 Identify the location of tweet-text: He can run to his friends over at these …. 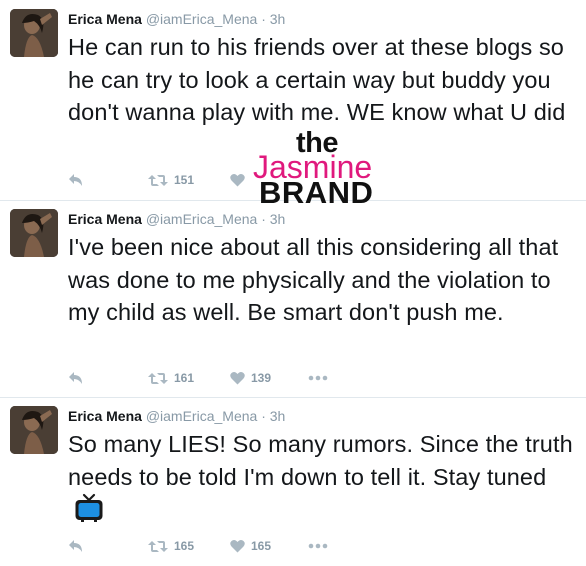
(317, 79).